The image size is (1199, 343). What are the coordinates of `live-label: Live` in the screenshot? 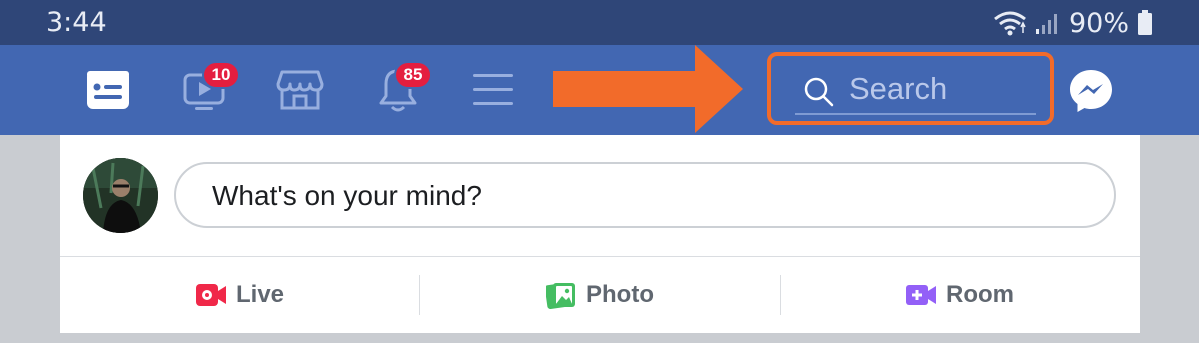 It's located at (260, 294).